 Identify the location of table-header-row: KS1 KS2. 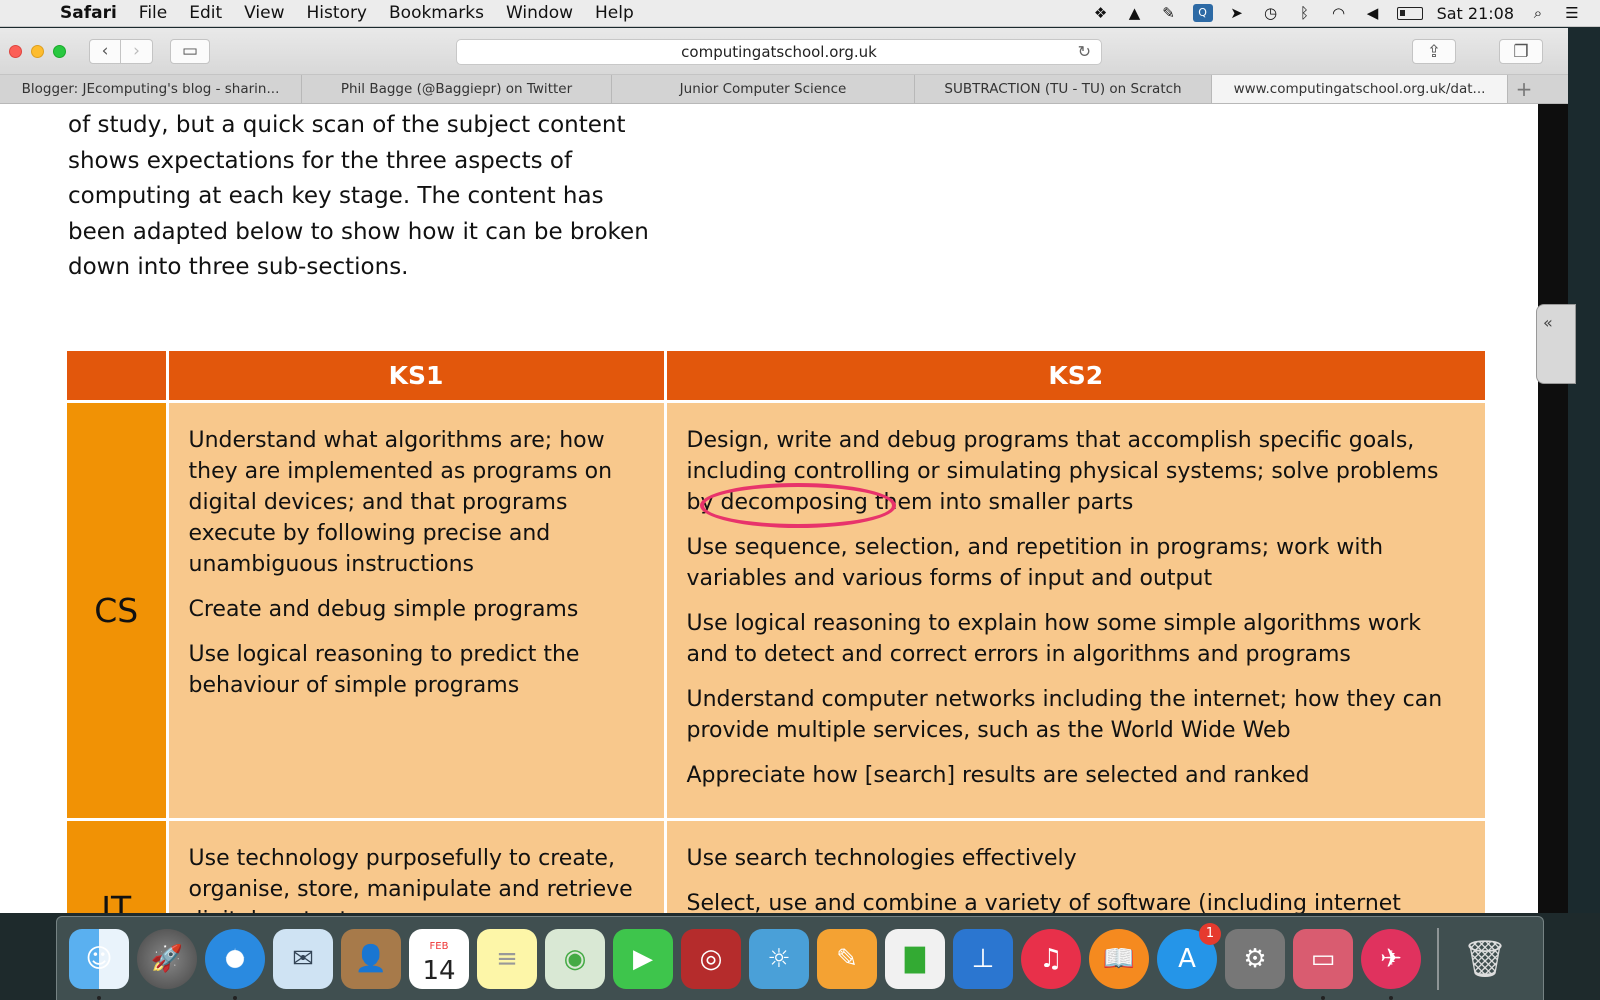
(777, 377).